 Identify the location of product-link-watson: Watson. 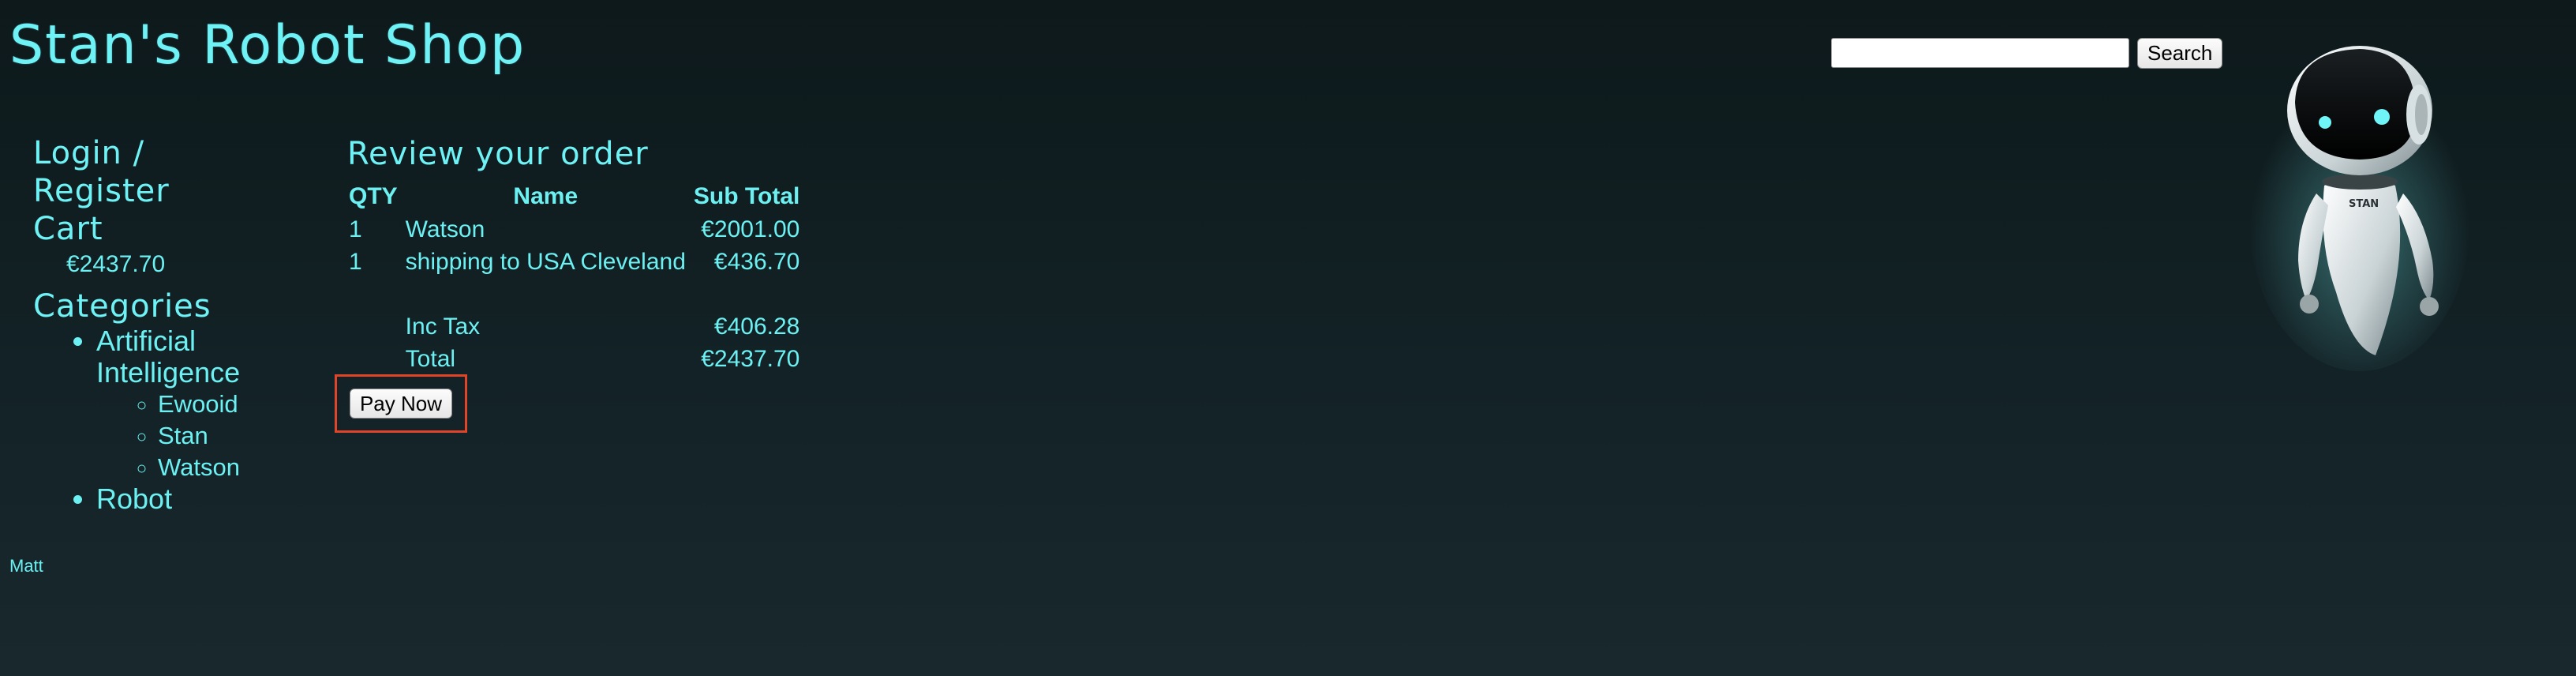
(199, 467).